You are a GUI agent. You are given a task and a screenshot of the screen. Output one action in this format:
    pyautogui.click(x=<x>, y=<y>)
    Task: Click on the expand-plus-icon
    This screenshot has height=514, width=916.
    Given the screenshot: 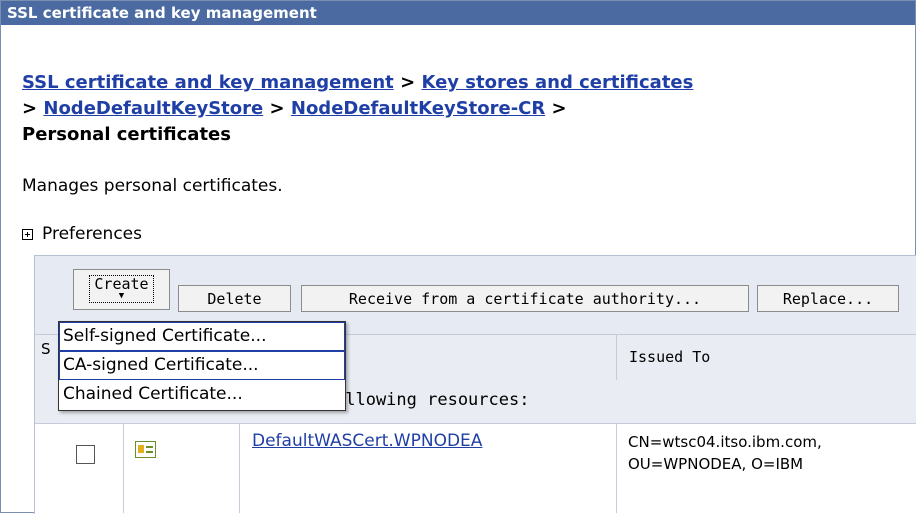 What is the action you would take?
    pyautogui.click(x=27, y=234)
    